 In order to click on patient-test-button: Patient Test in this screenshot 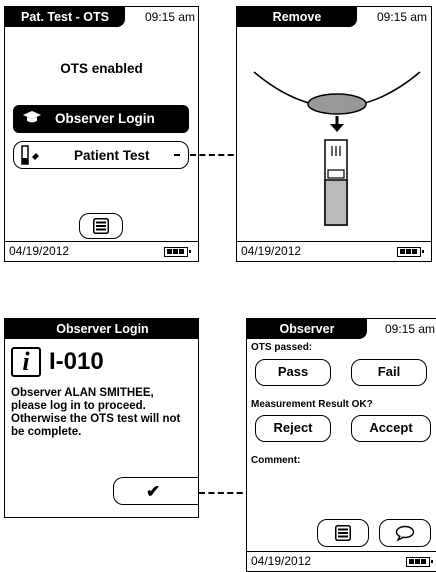, I will do `click(101, 155)`.